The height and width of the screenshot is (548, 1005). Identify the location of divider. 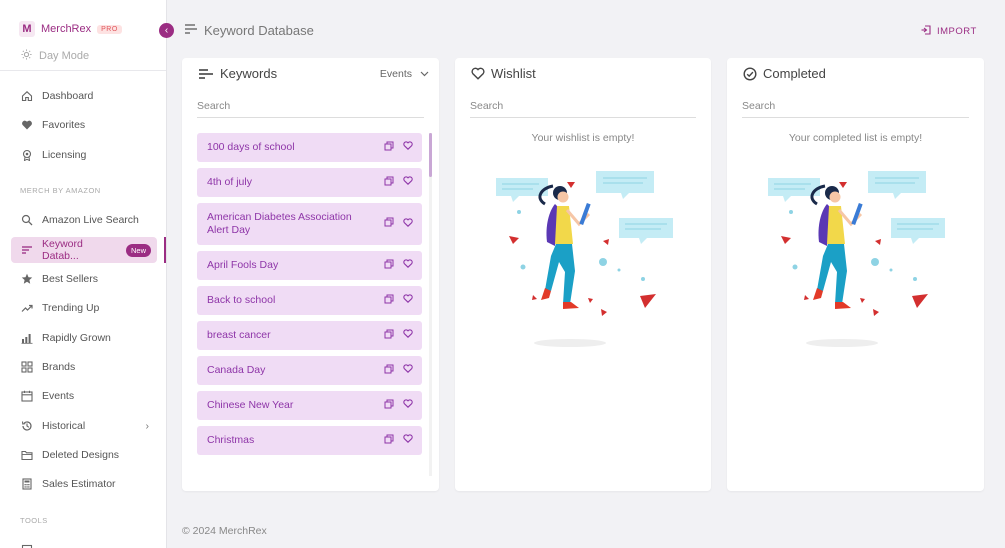
(83, 70).